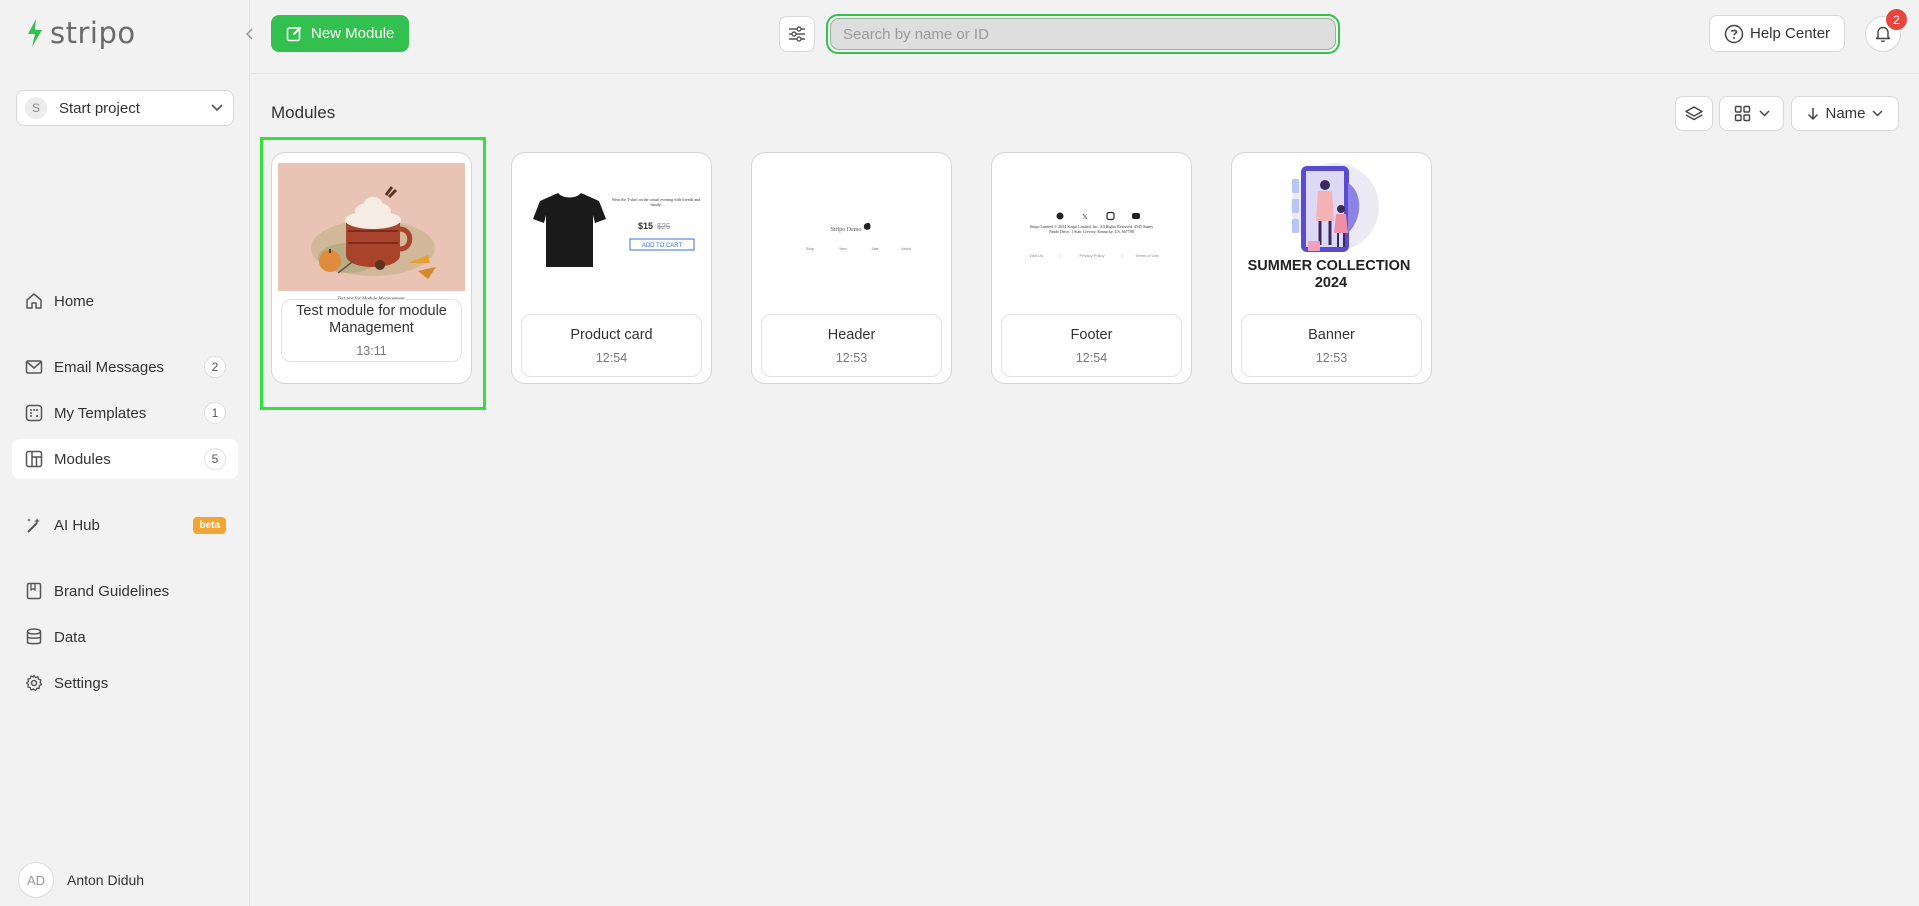 This screenshot has height=906, width=1919. Describe the element at coordinates (109, 367) in the screenshot. I see `sidebar-item-label: Email Messages` at that location.